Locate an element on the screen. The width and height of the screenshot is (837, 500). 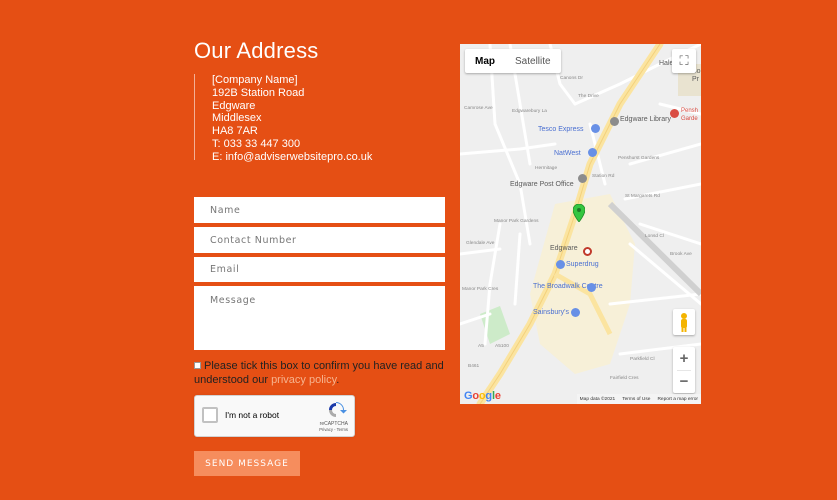
address-company: [Company Name] is located at coordinates (255, 80).